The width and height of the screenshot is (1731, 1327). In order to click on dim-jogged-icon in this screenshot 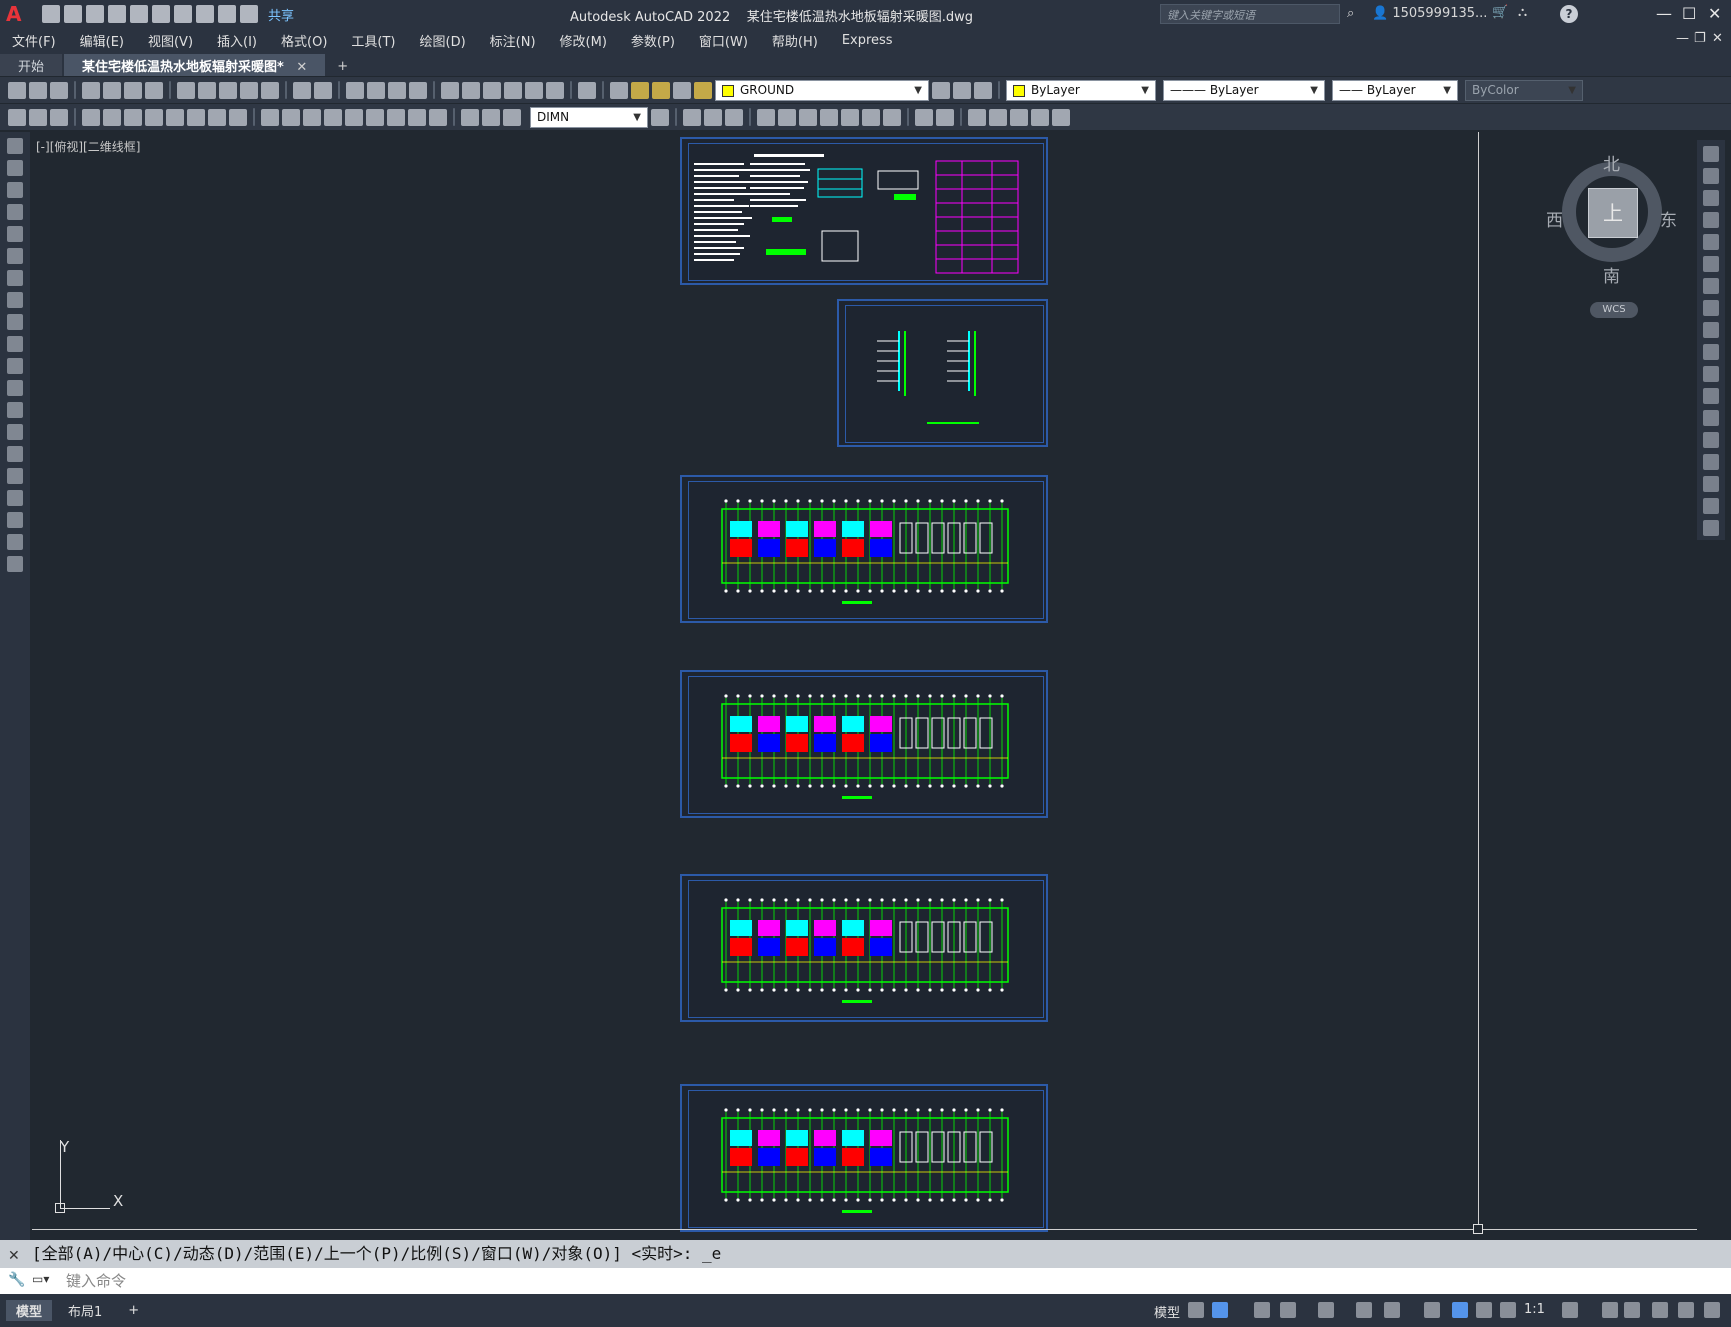, I will do `click(196, 117)`.